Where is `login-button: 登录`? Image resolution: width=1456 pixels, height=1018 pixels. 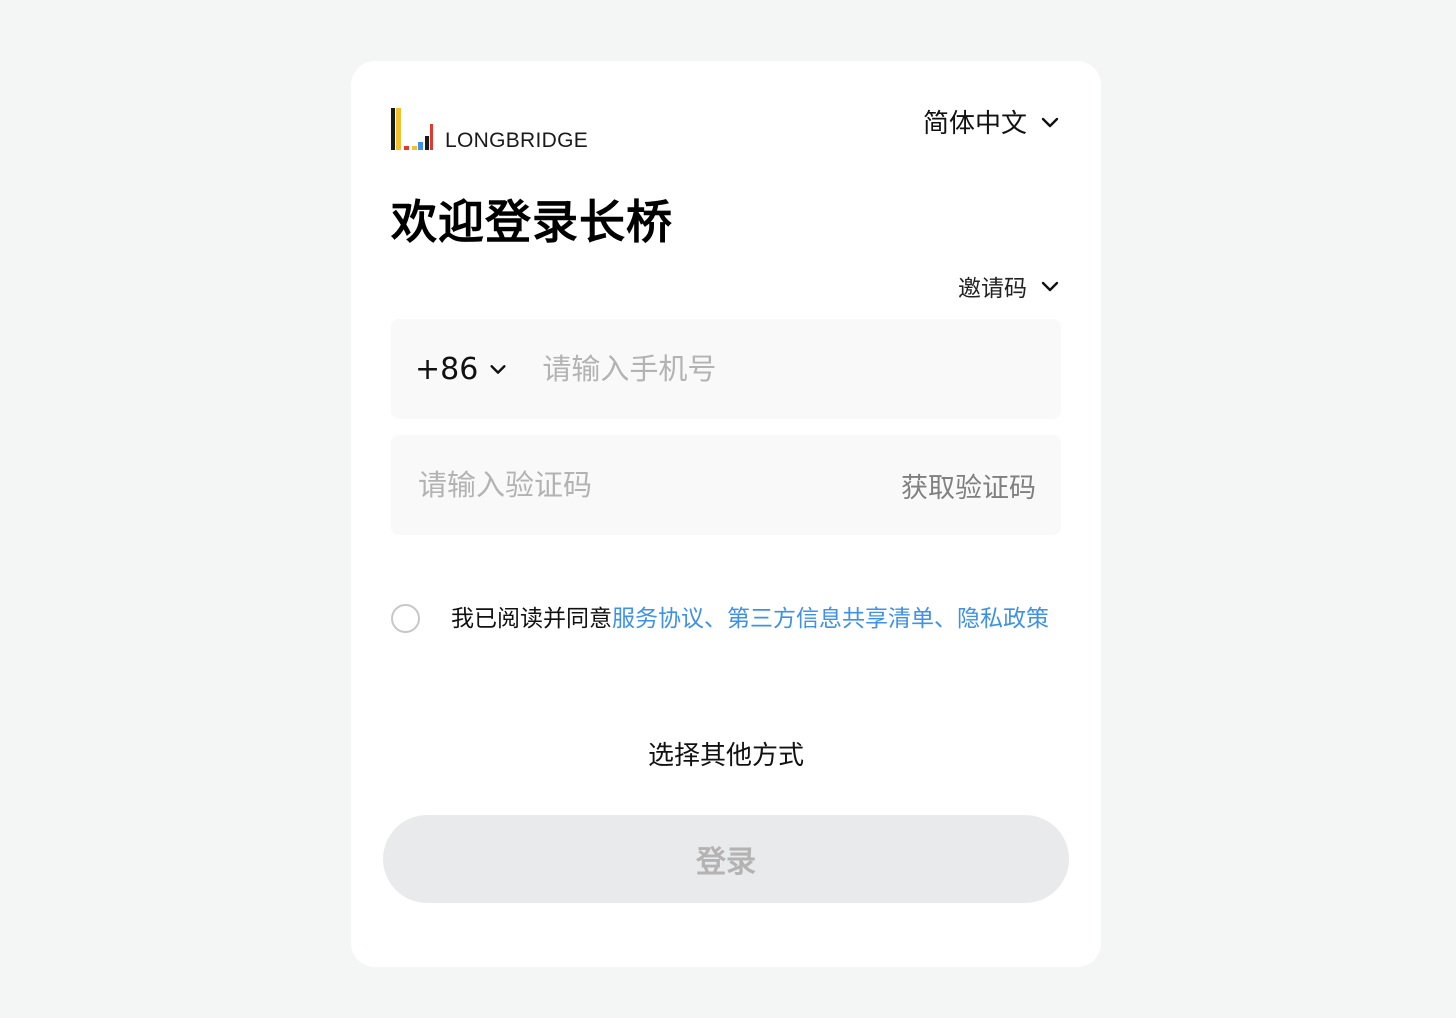
login-button: 登录 is located at coordinates (726, 859).